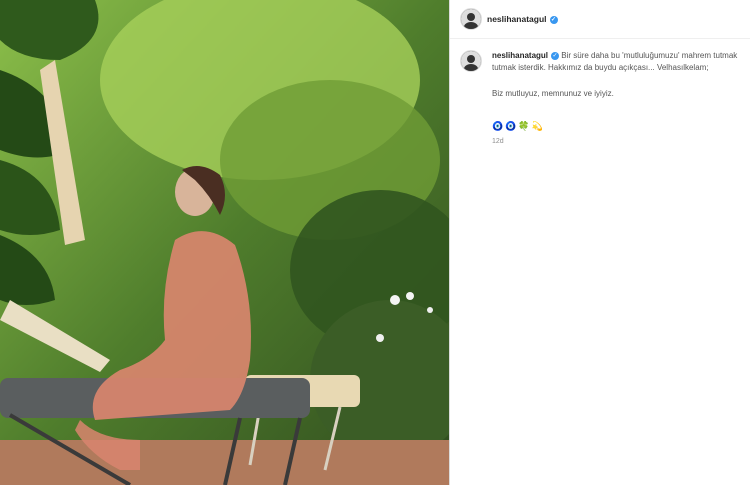 The image size is (750, 485). I want to click on post-header: neslihanatagul ✓, so click(600, 19).